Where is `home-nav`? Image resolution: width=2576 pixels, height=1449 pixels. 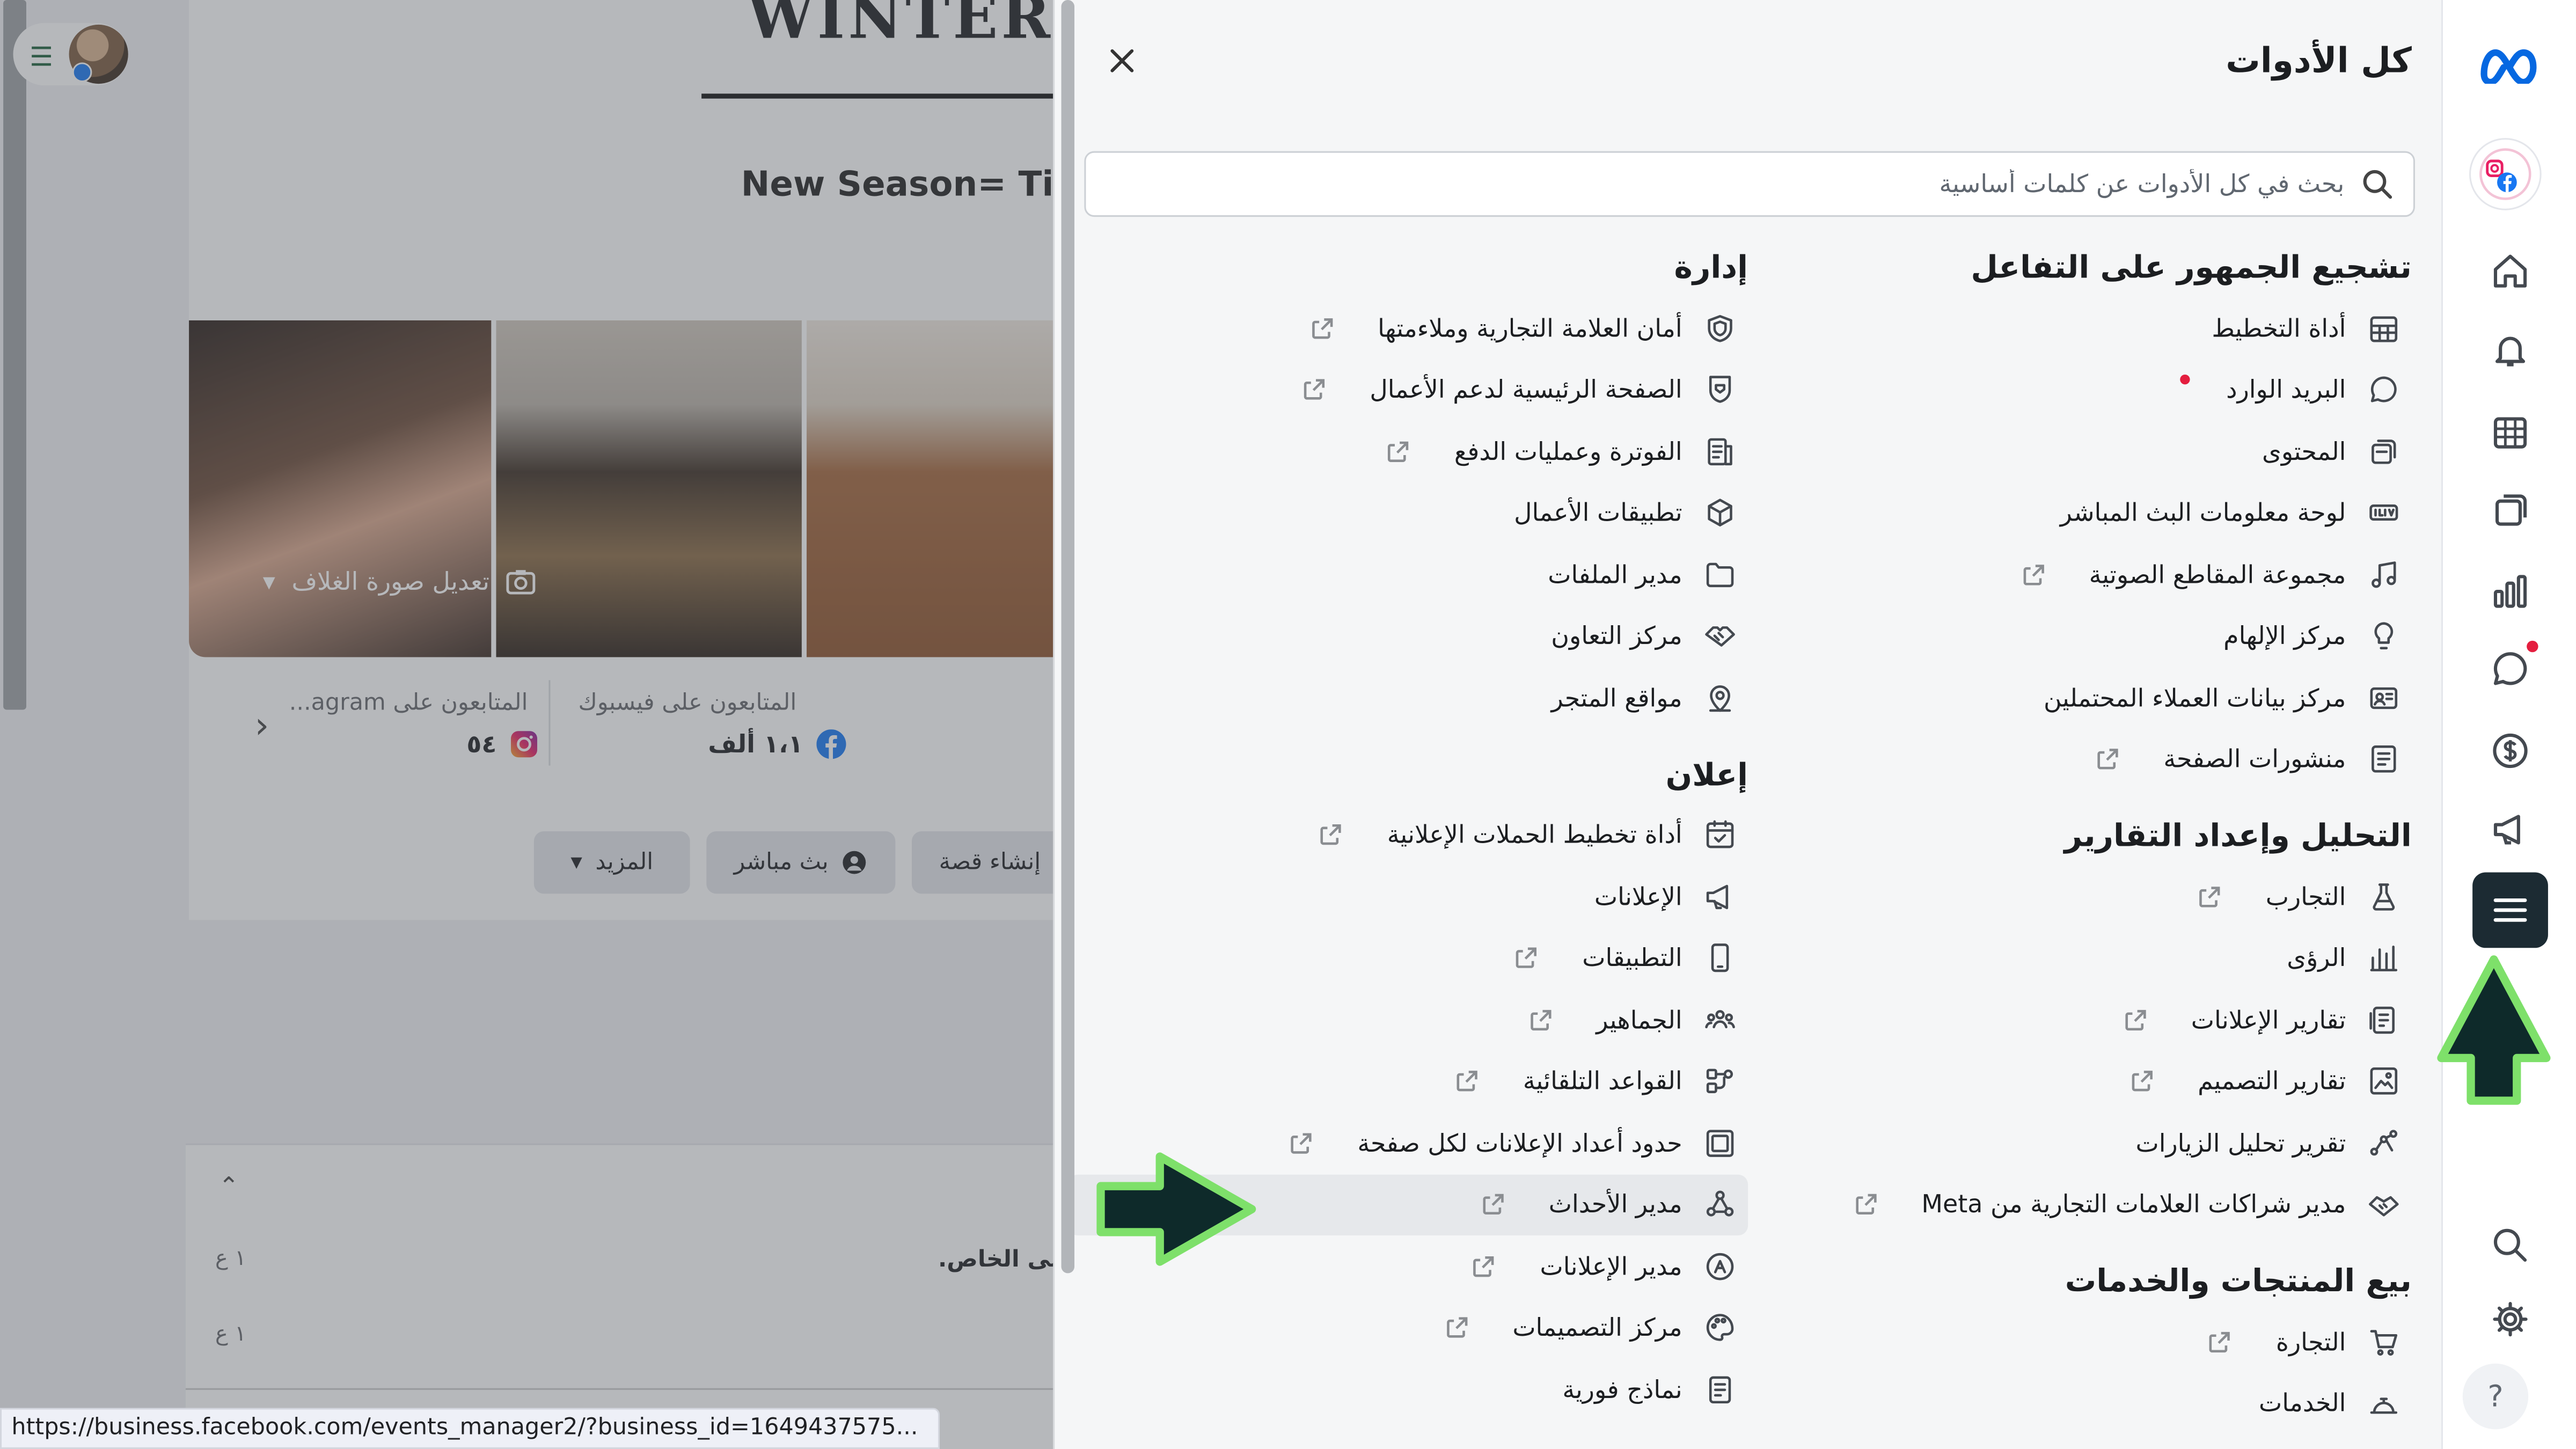 home-nav is located at coordinates (2510, 271).